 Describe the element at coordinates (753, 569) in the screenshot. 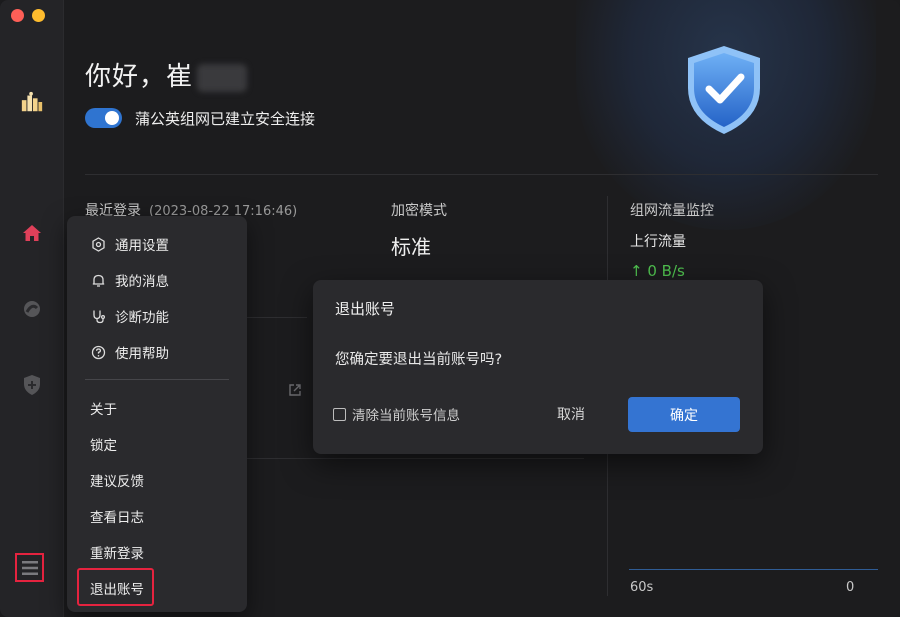

I see `traffic-graph-line` at that location.